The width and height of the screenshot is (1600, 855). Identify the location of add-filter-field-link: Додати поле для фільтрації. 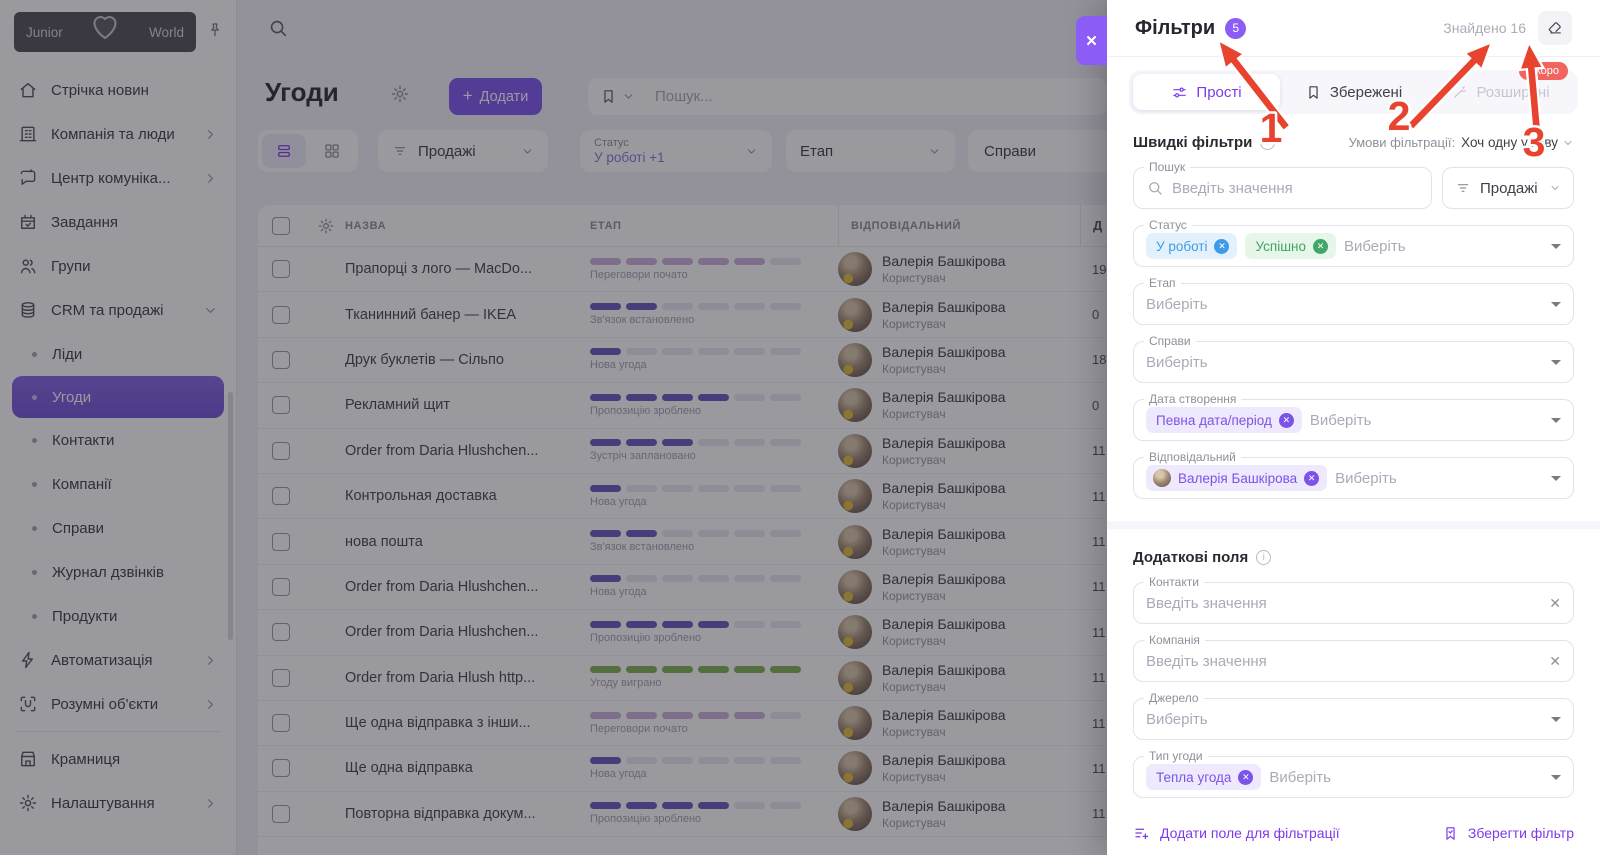
(1236, 833).